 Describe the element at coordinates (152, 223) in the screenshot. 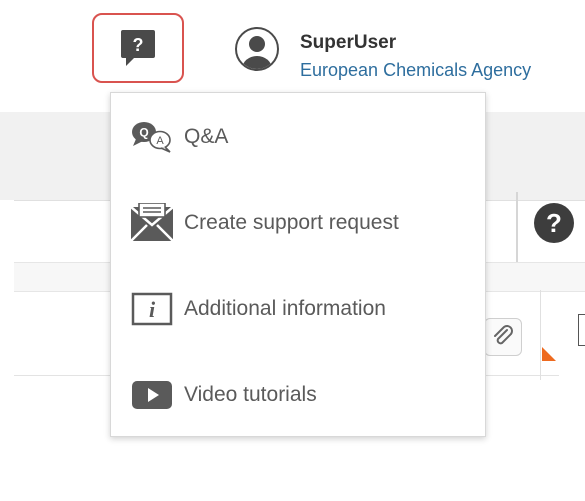

I see `envelope-icon` at that location.